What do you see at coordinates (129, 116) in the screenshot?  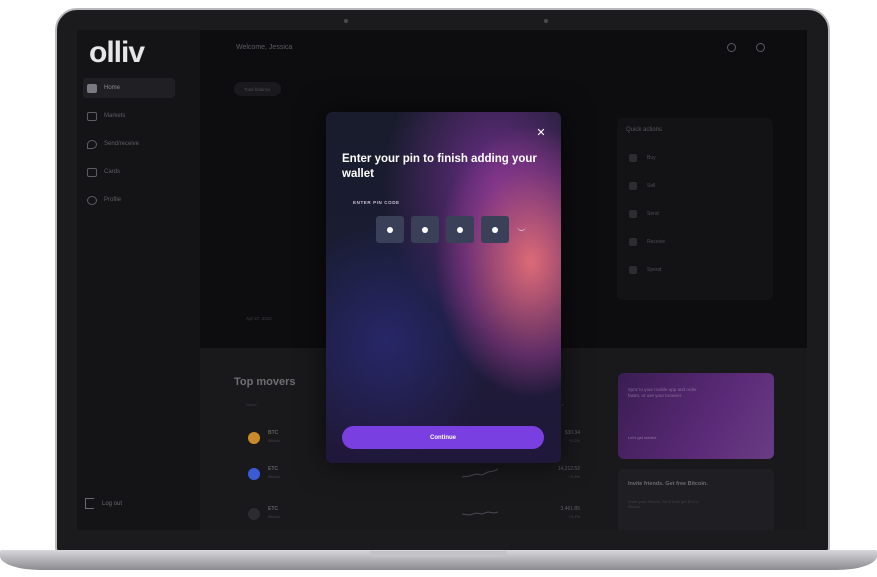 I see `sidebar-item-markets: Markets` at bounding box center [129, 116].